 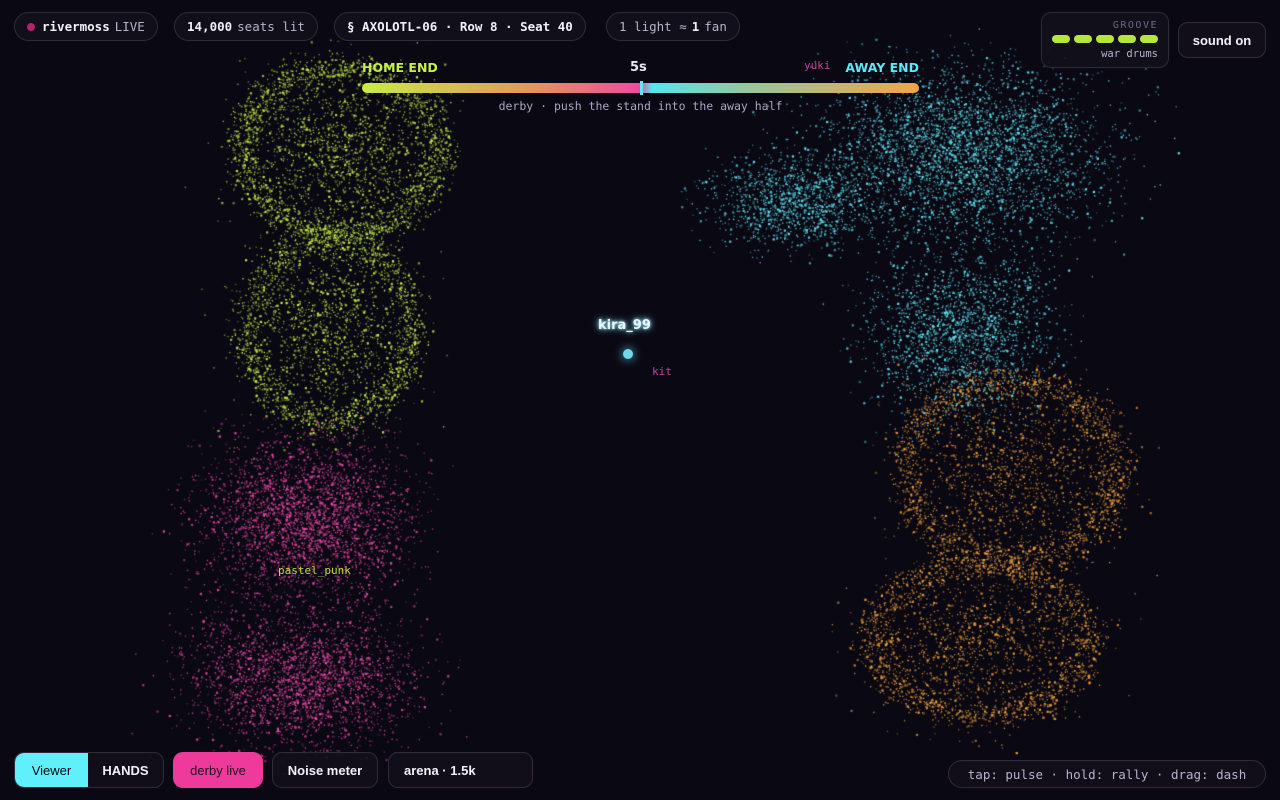 I want to click on brand-name: rivermoss, so click(x=76, y=26).